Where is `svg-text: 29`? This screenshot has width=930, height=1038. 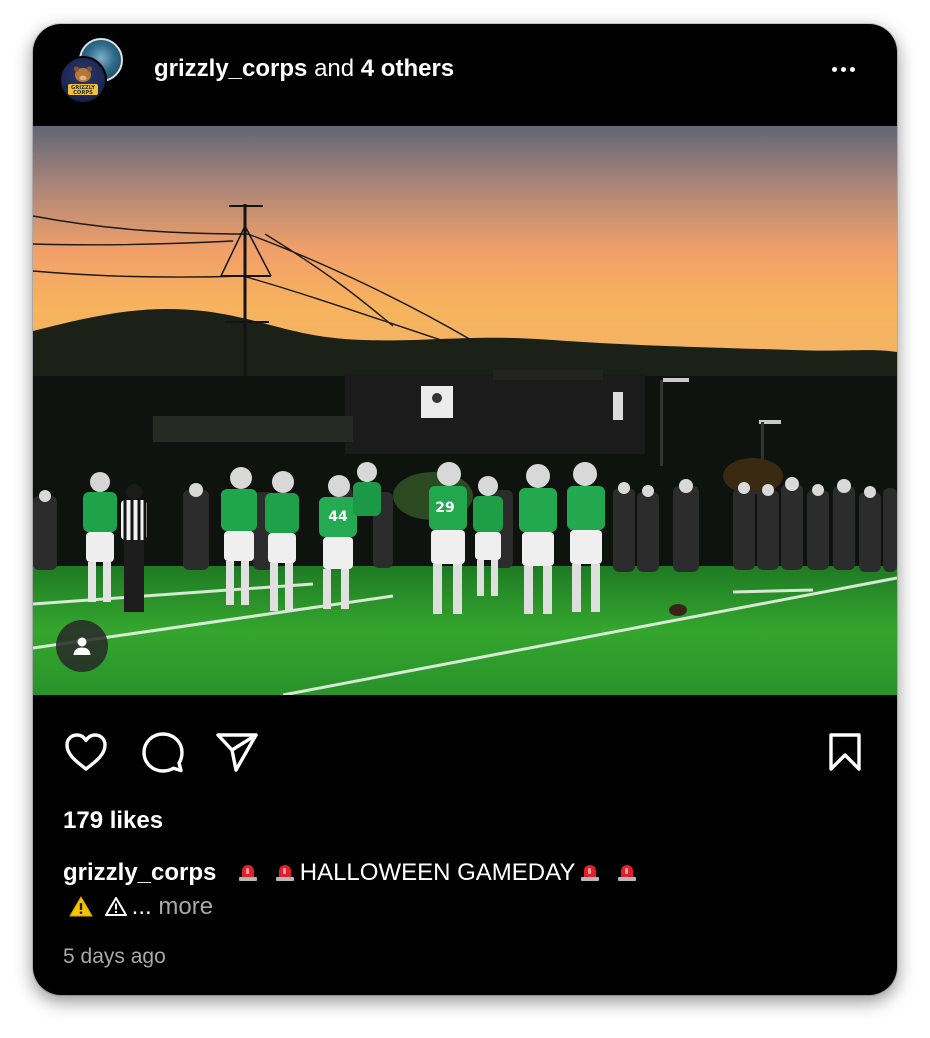
svg-text: 29 is located at coordinates (444, 508).